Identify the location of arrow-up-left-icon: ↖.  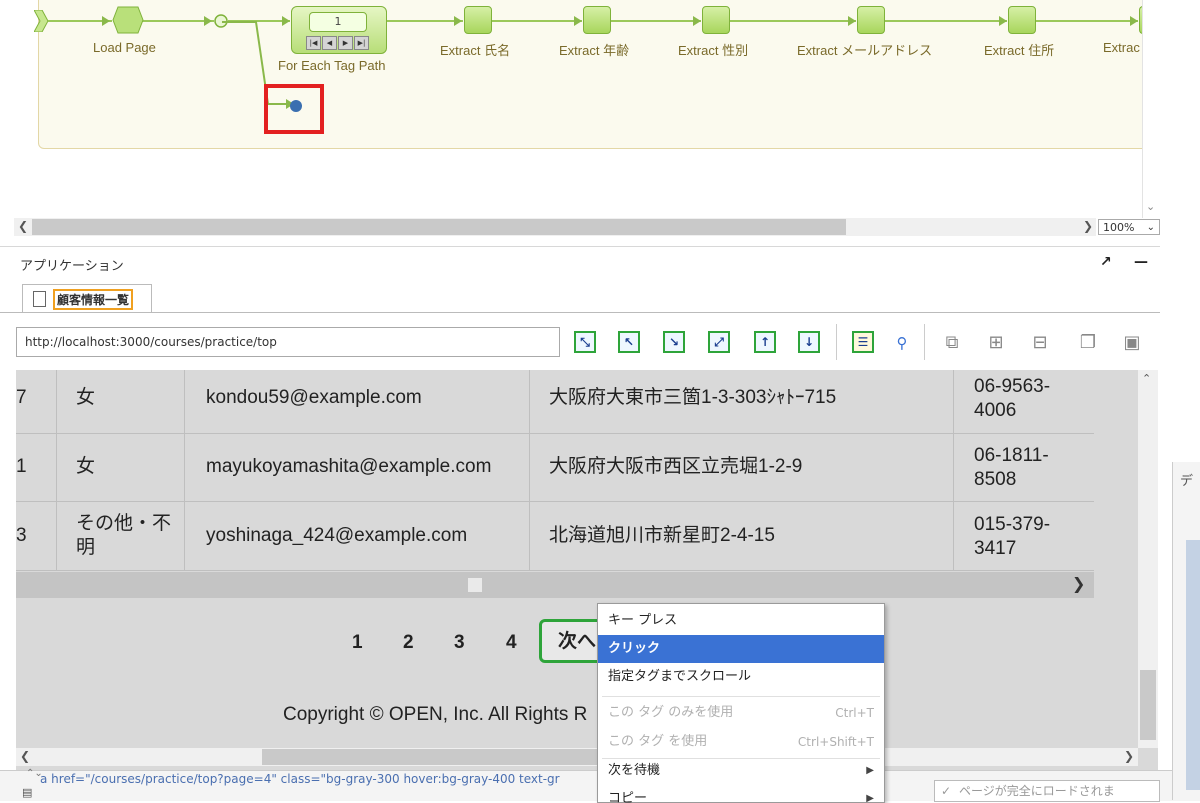
(629, 342).